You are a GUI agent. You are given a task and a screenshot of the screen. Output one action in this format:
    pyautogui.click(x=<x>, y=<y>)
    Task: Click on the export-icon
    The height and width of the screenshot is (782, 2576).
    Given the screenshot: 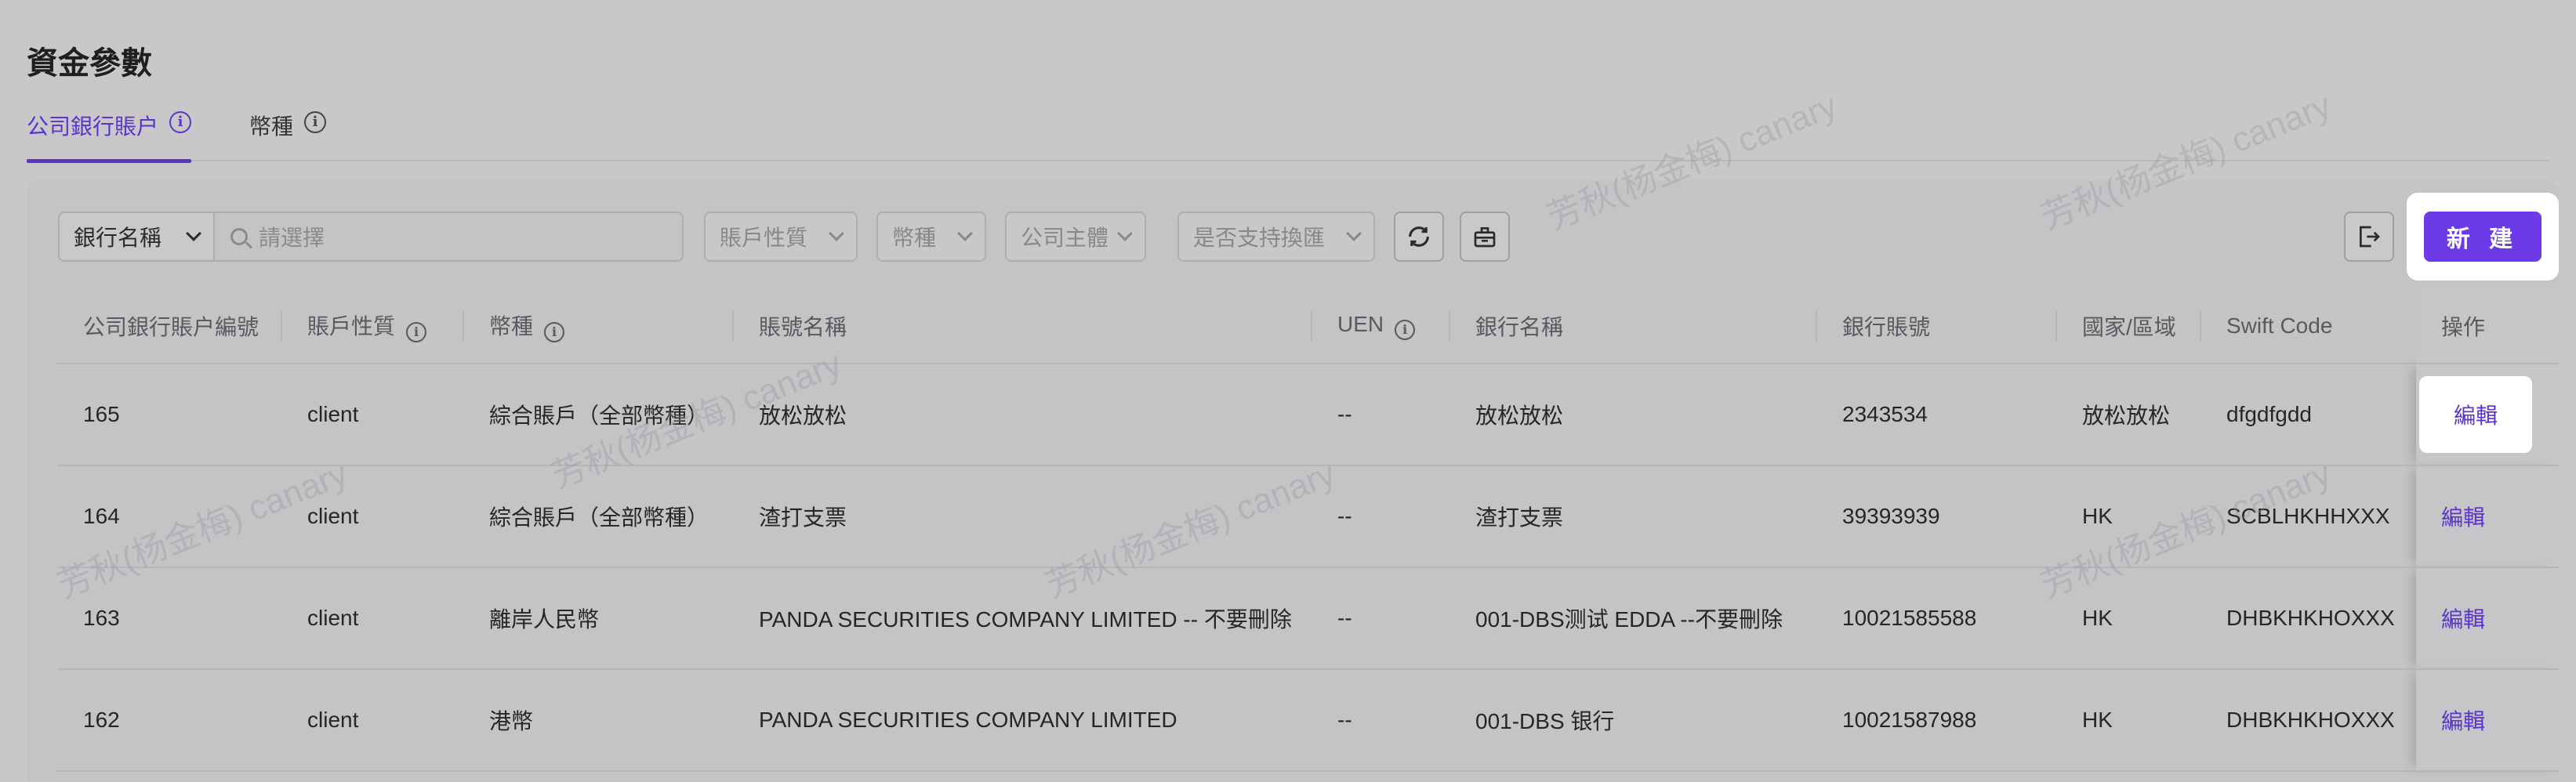 What is the action you would take?
    pyautogui.click(x=2370, y=237)
    